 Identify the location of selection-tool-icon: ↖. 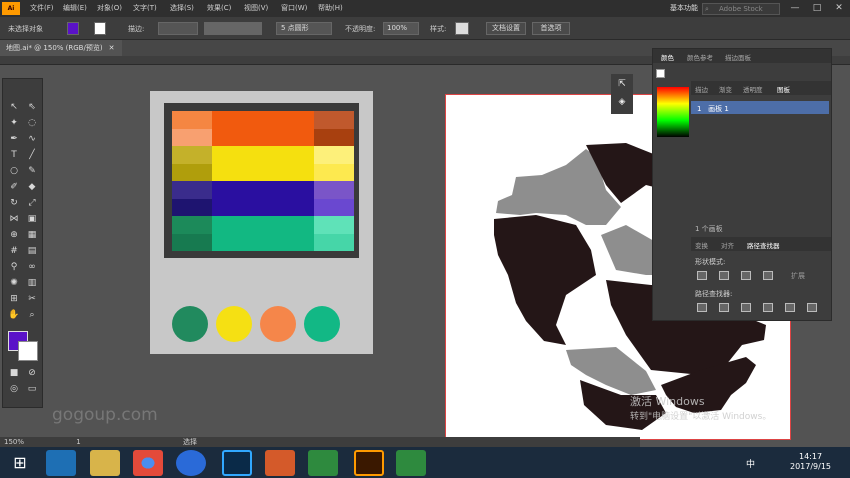
(14, 107).